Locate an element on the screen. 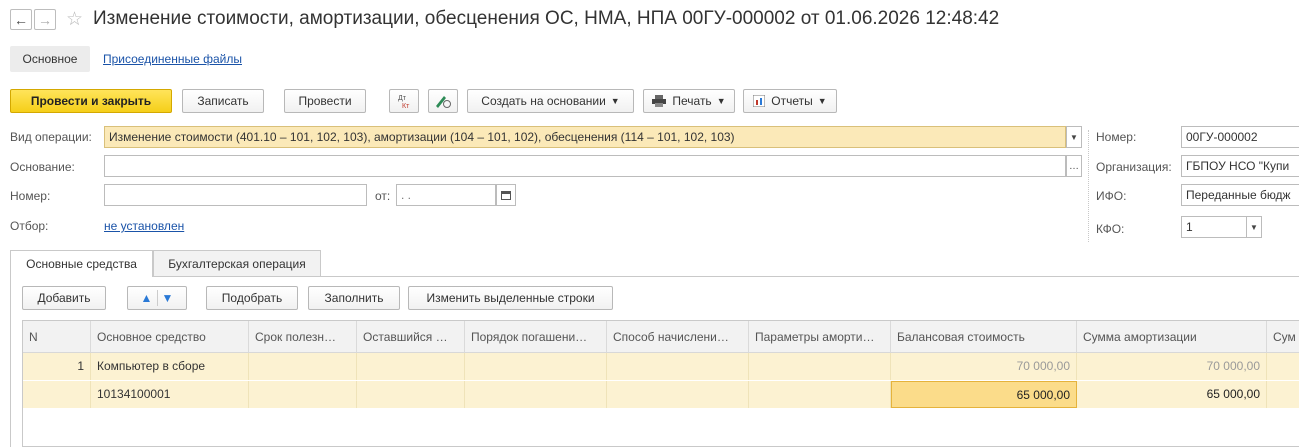 Image resolution: width=1299 pixels, height=447 pixels. edit-selected-rows-button: Изменить выделенные строки is located at coordinates (510, 298).